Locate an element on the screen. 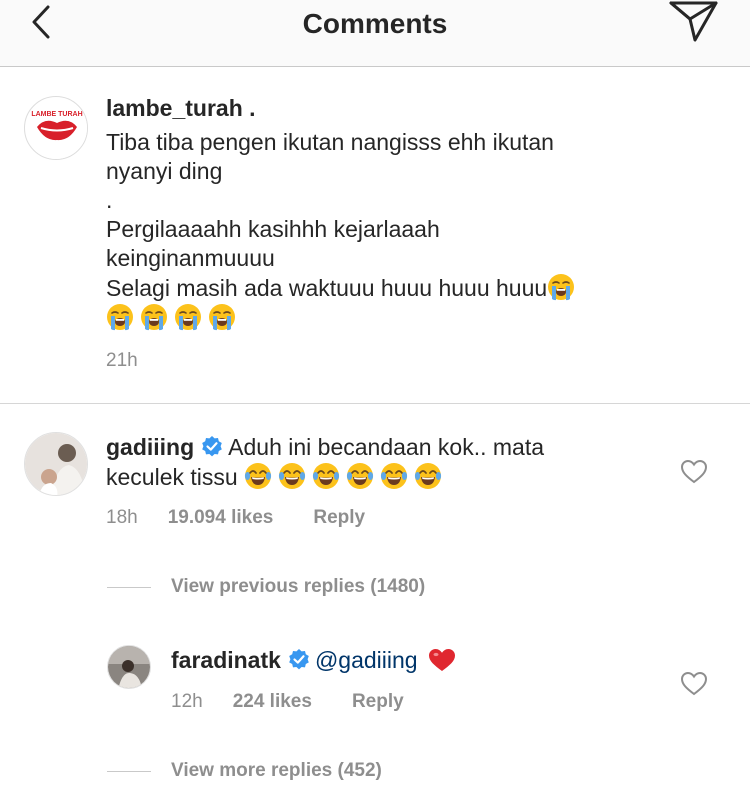 The height and width of the screenshot is (786, 750). view-more-replies-link: View more replies (452) is located at coordinates (276, 771).